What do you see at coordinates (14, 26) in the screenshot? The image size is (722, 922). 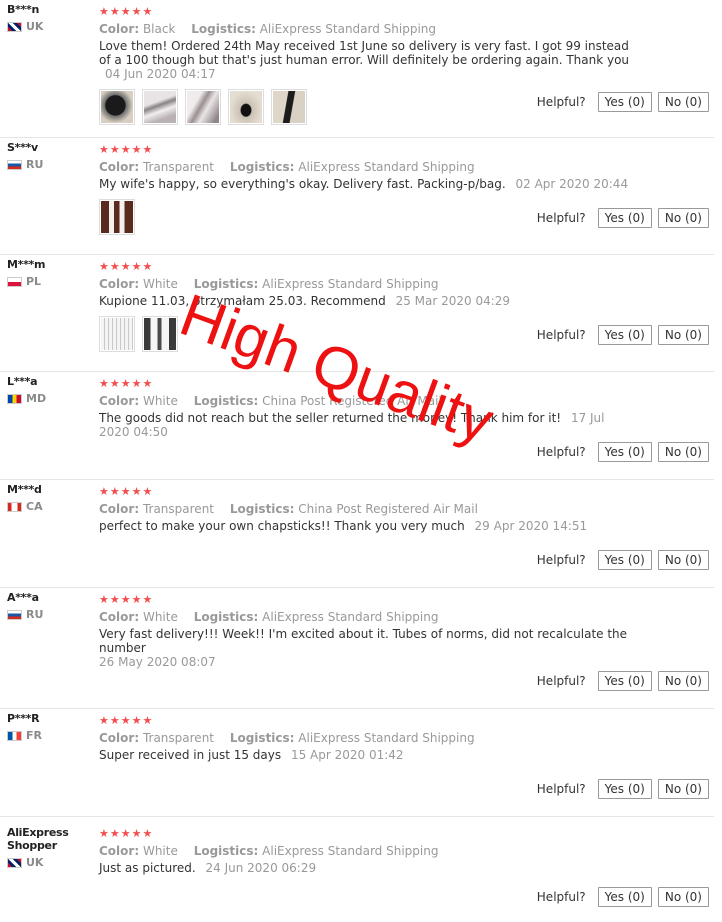 I see `uk-flag-icon` at bounding box center [14, 26].